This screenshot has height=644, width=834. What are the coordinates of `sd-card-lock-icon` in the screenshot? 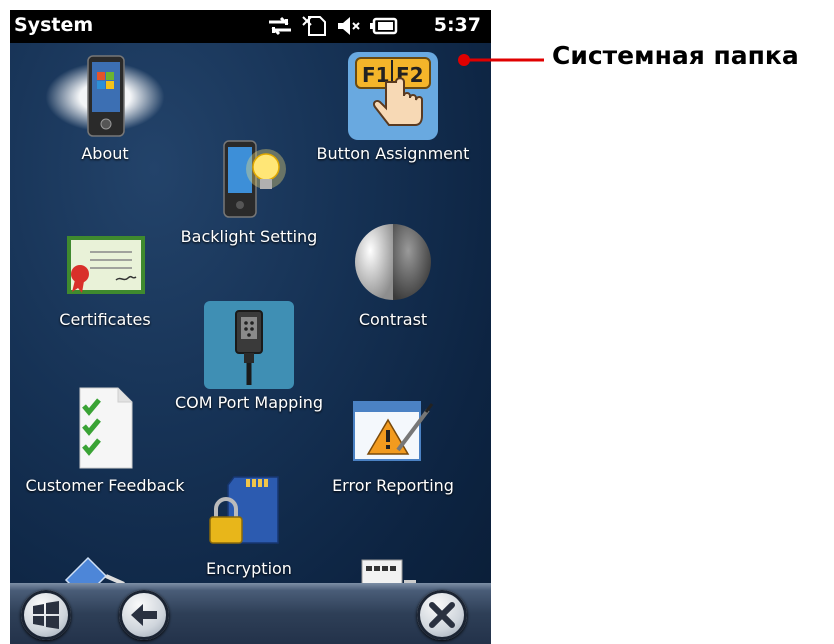 It's located at (249, 512).